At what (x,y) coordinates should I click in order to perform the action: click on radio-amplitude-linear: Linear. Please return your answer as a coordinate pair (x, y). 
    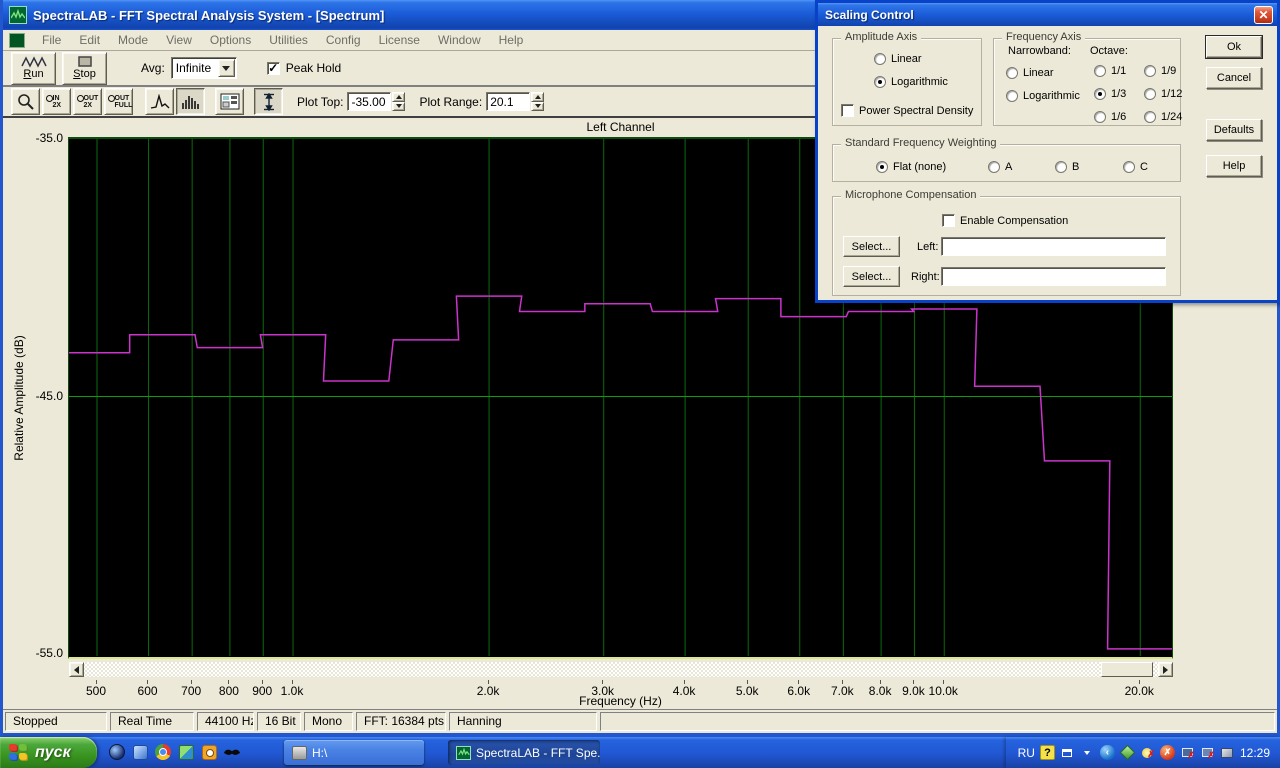
    Looking at the image, I should click on (898, 59).